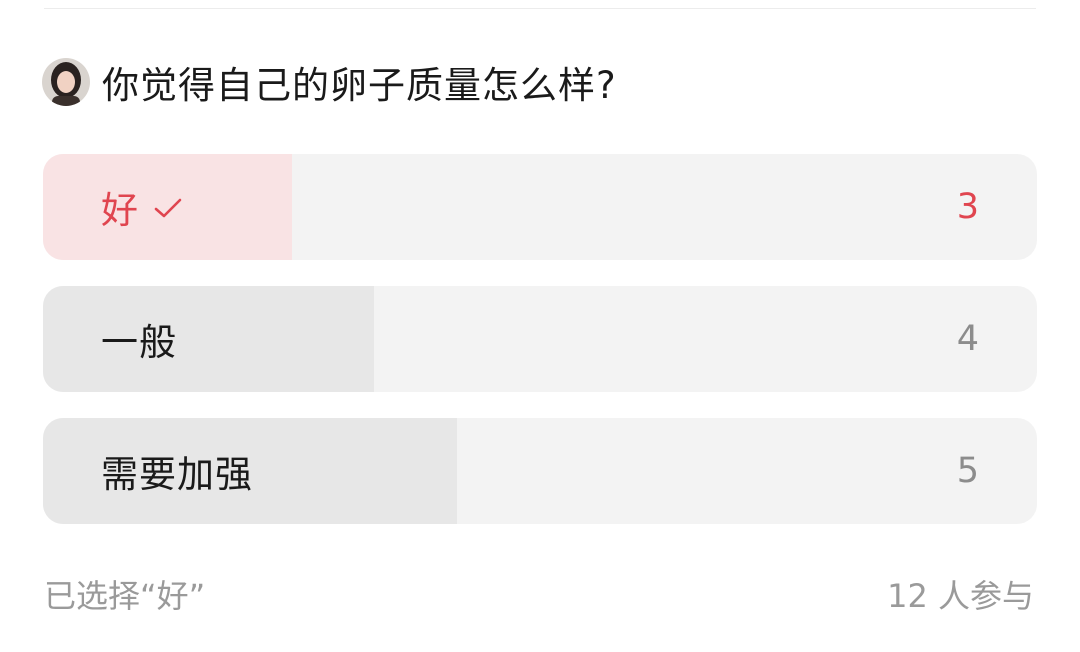 Image resolution: width=1080 pixels, height=652 pixels. What do you see at coordinates (540, 339) in the screenshot?
I see `poll-option-average: 一般 4` at bounding box center [540, 339].